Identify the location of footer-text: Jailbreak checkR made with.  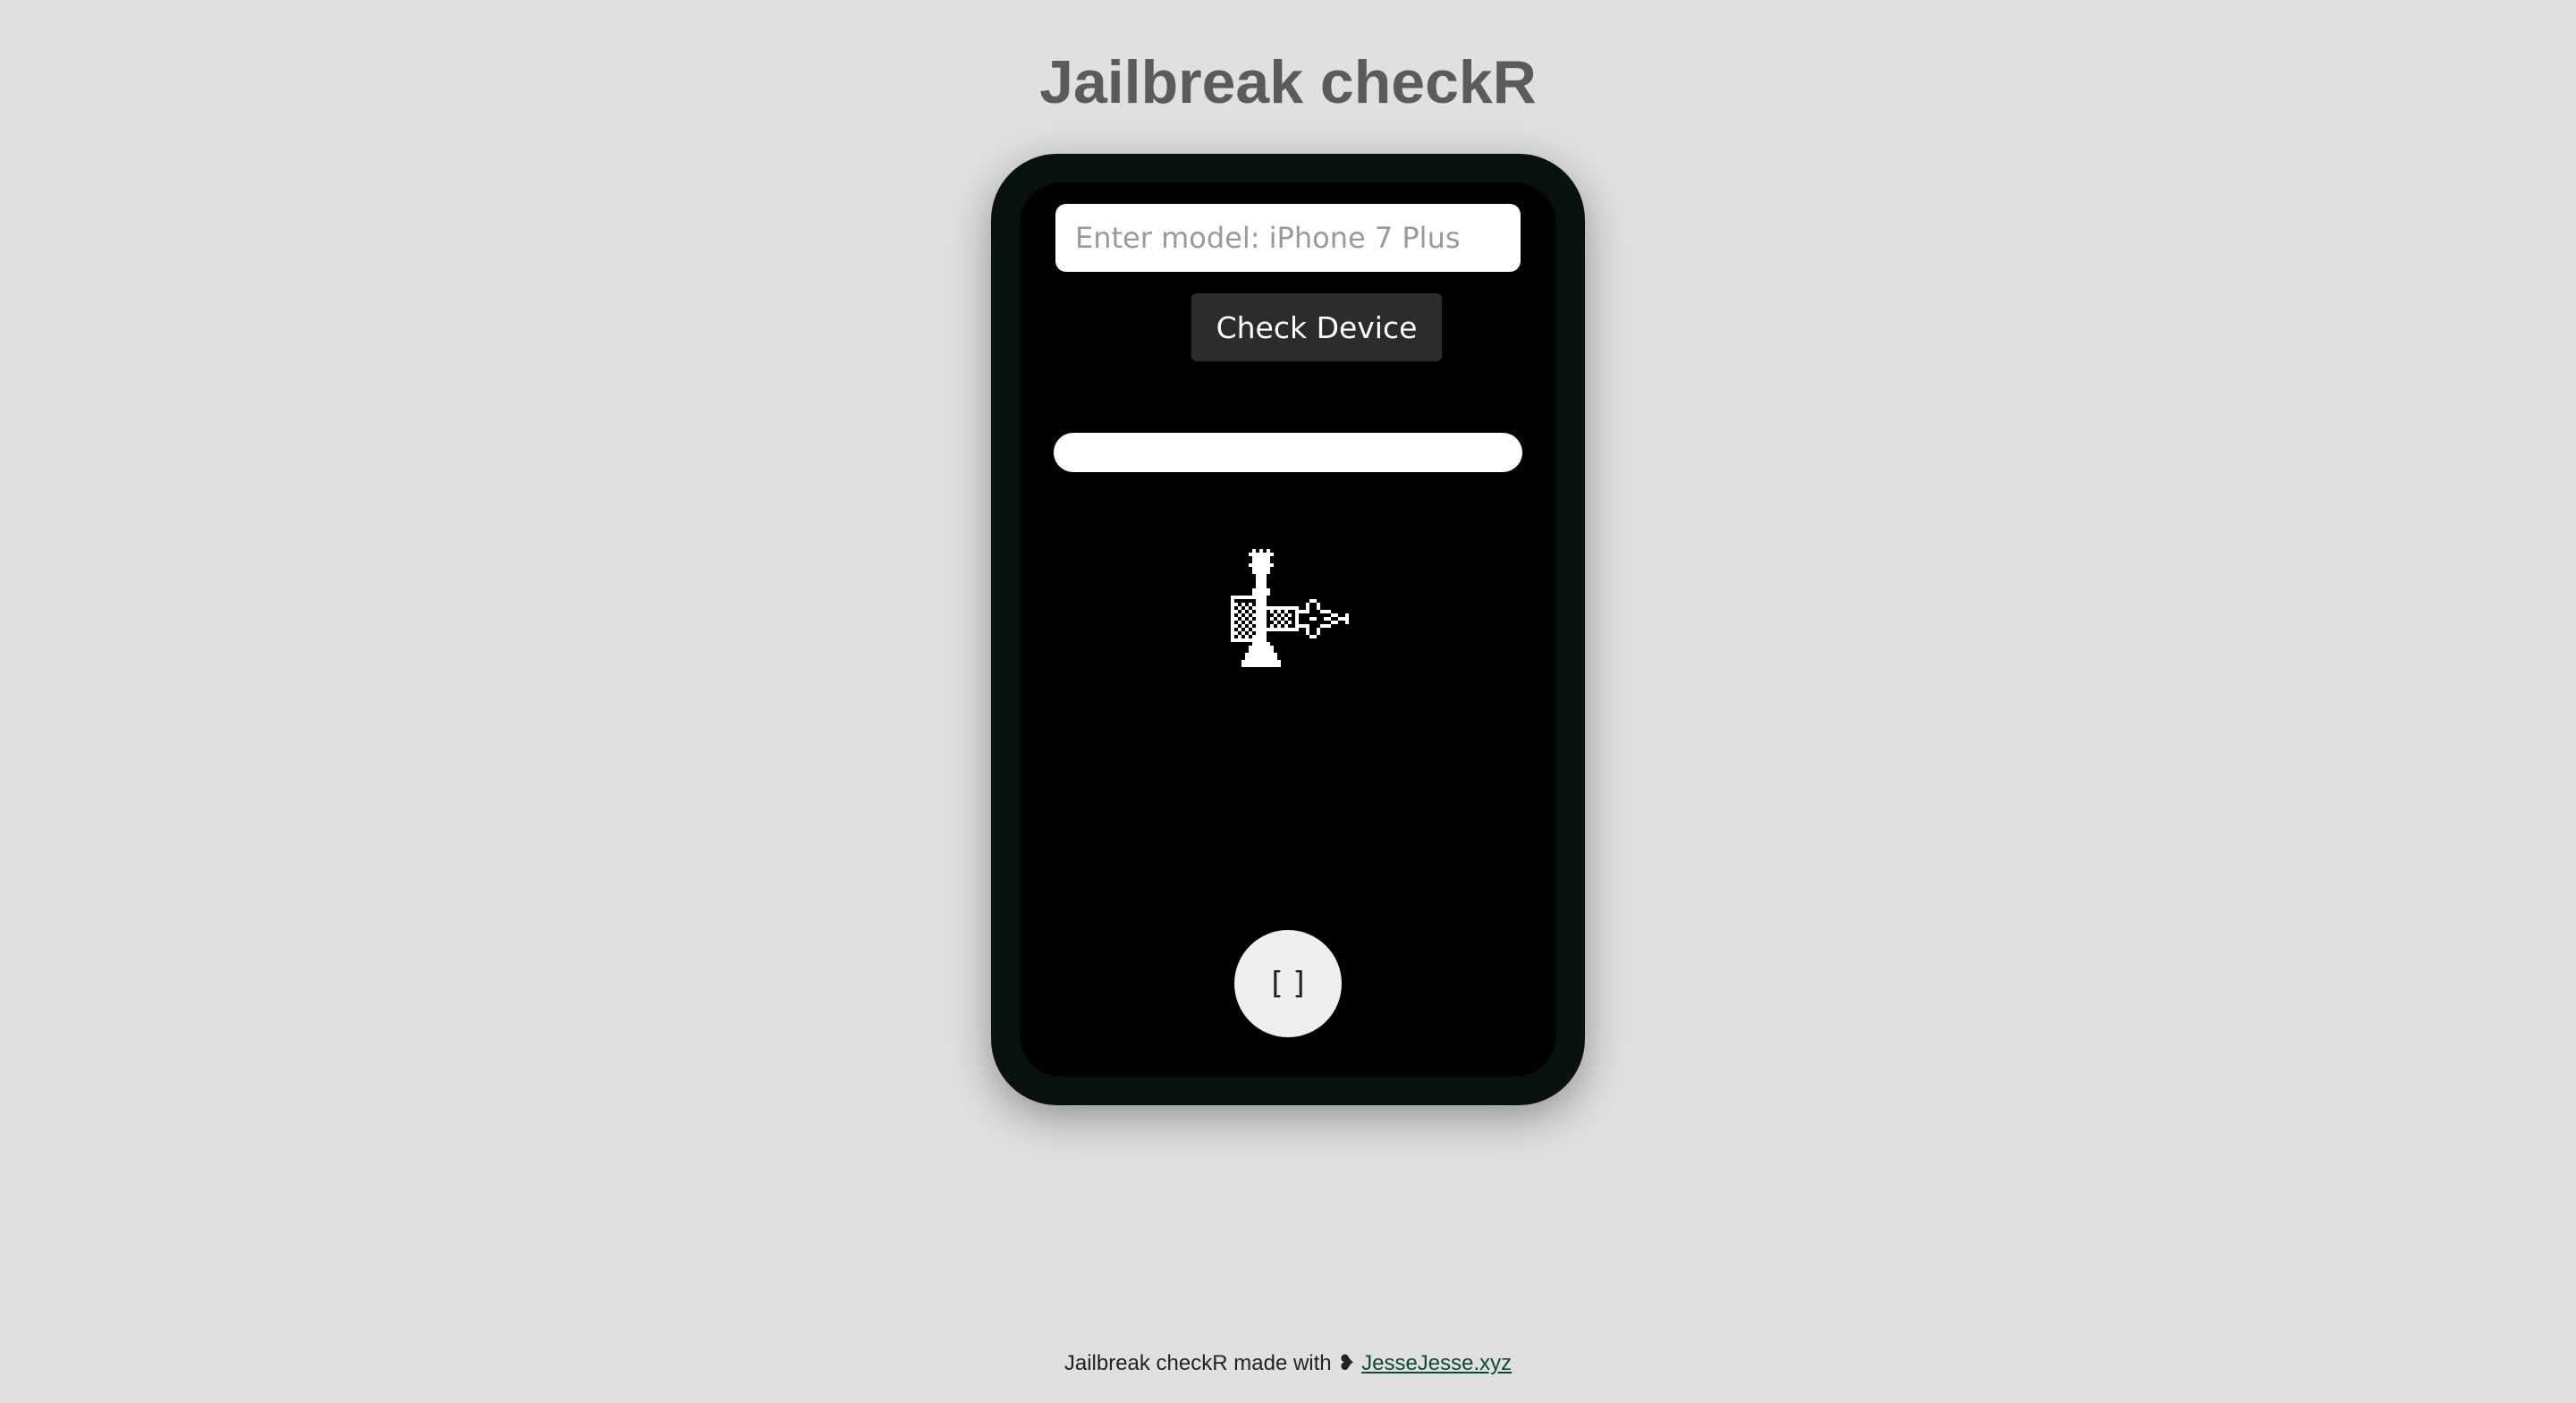
(1197, 1363).